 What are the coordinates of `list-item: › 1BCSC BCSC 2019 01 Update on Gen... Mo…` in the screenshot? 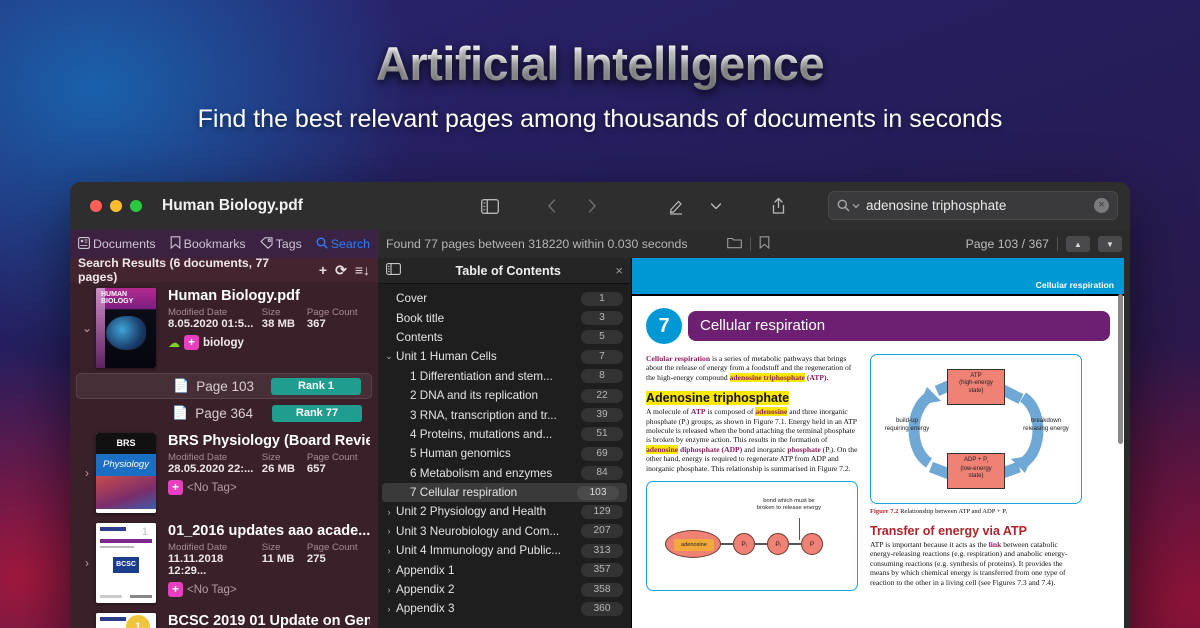 It's located at (224, 617).